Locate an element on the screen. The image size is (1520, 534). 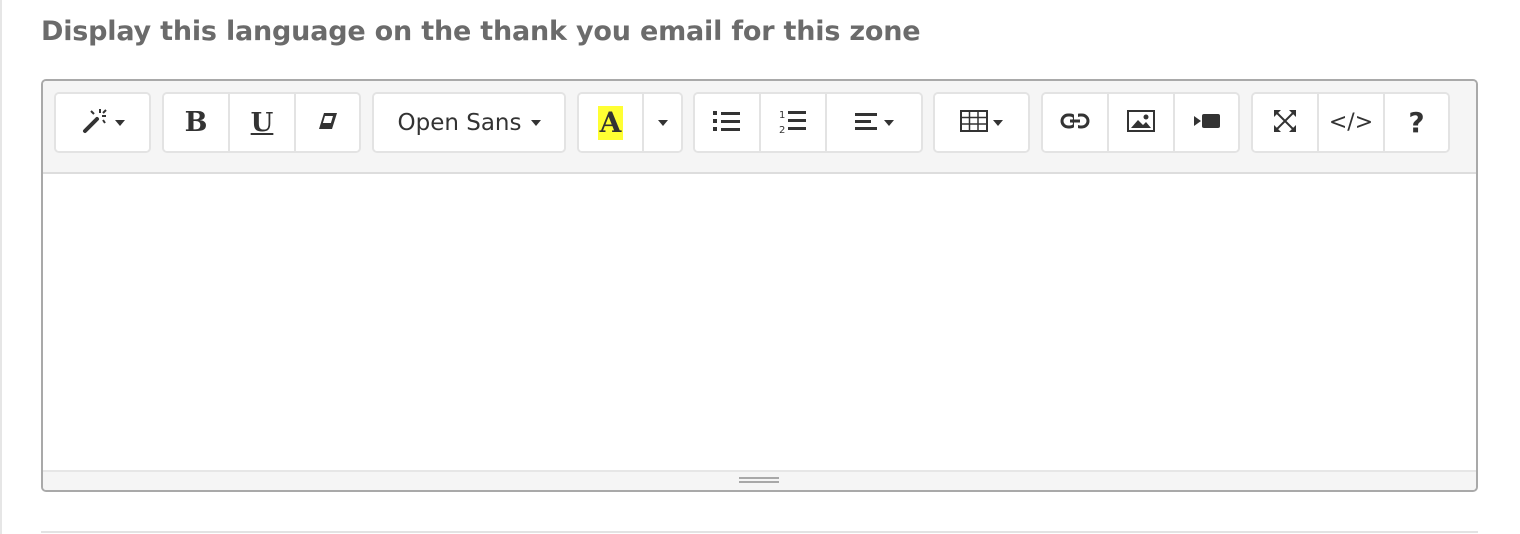
resize-handle is located at coordinates (759, 481).